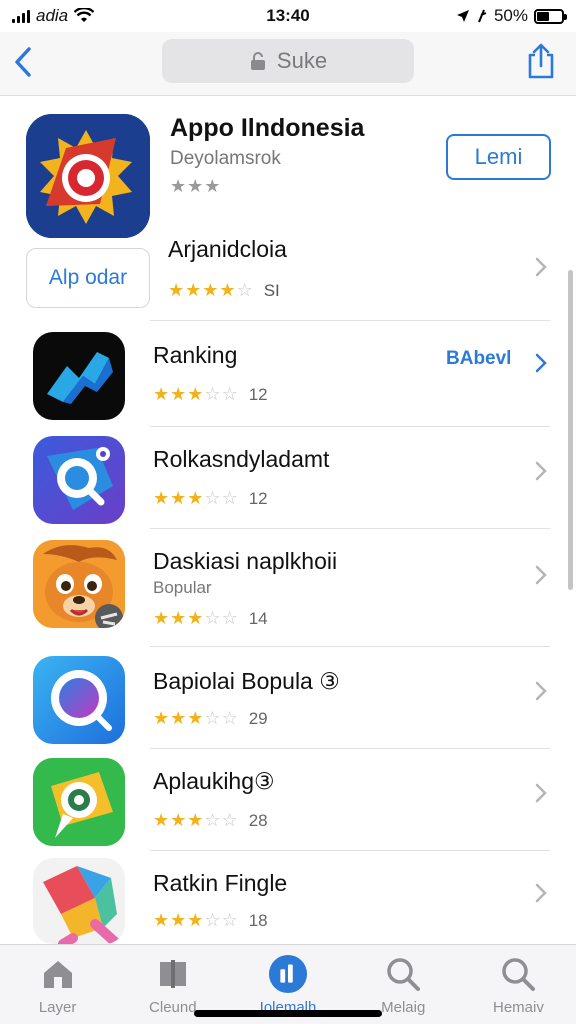 This screenshot has height=1024, width=576. What do you see at coordinates (288, 697) in the screenshot?
I see `list-item: Bapiolai Bopula ③ ★★★☆☆ 29` at bounding box center [288, 697].